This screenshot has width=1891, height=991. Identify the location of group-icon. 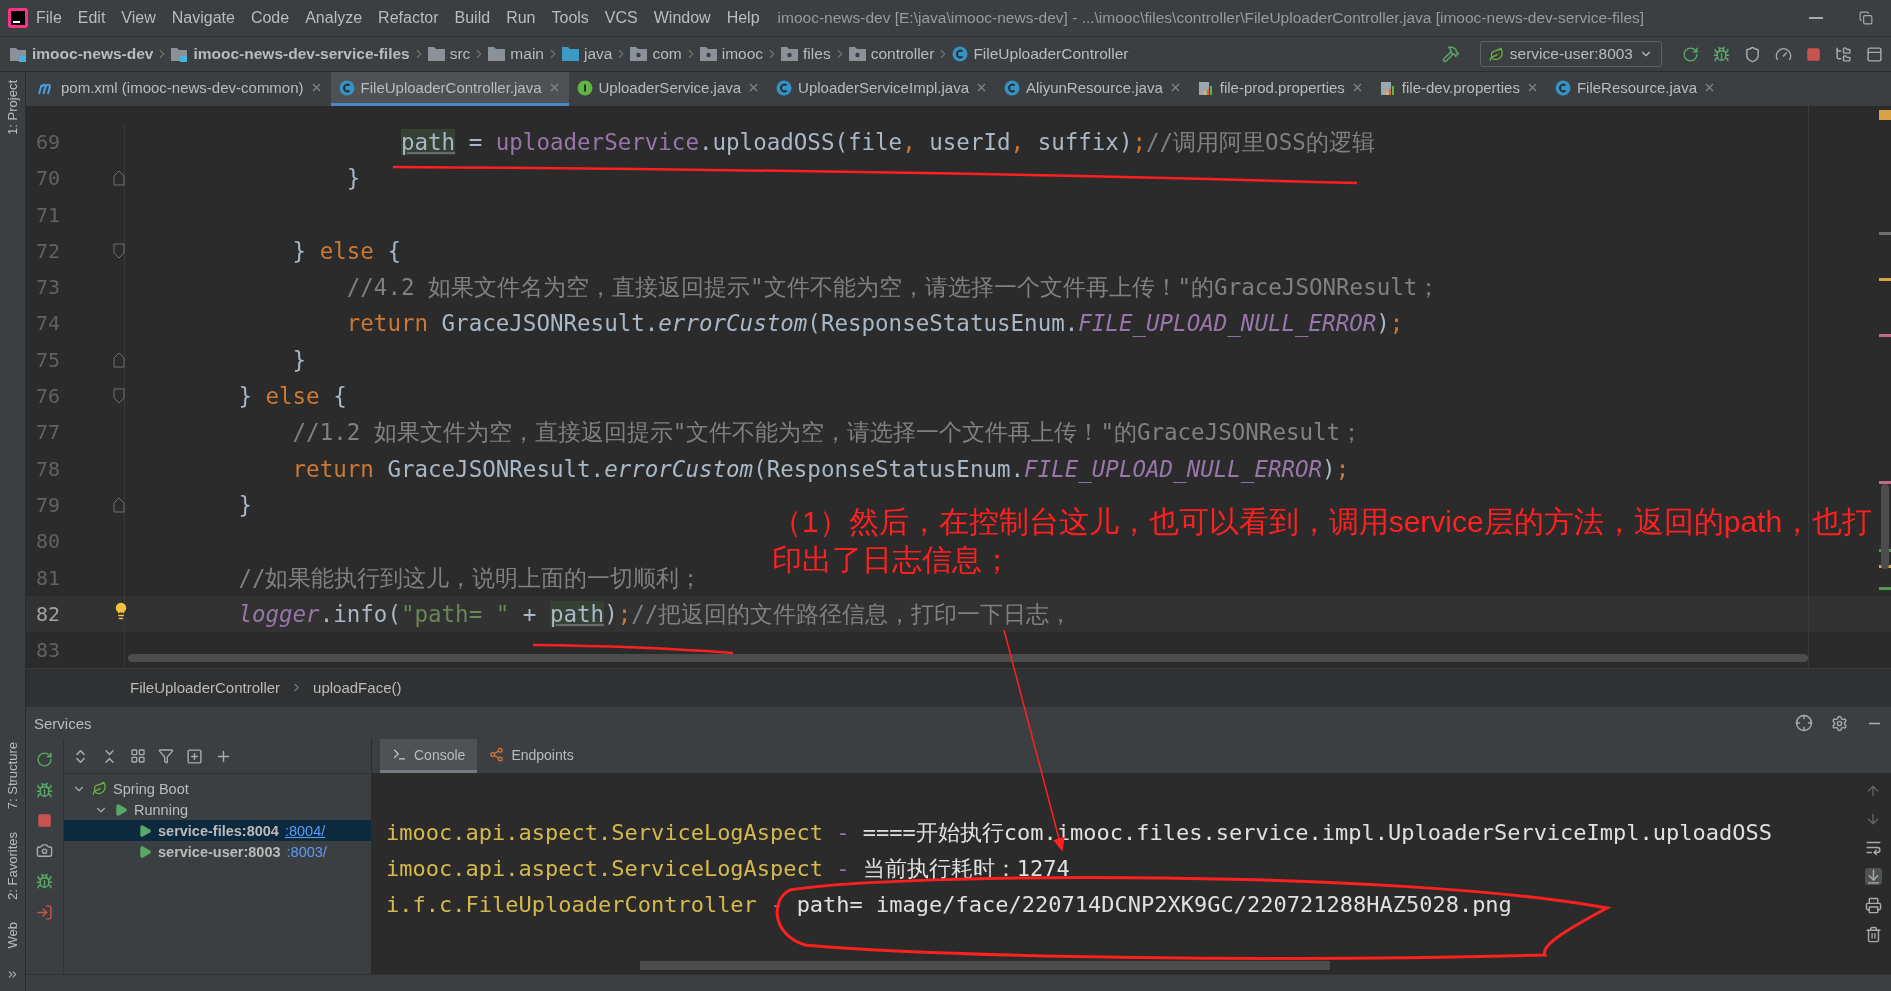
(138, 756).